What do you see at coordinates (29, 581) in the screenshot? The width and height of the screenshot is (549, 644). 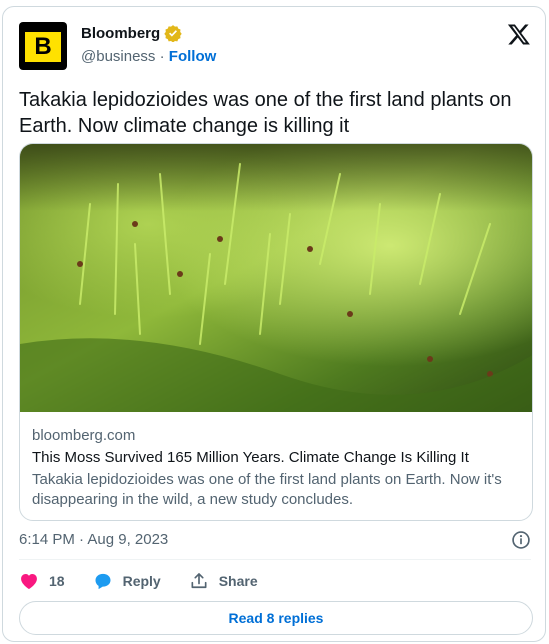 I see `heart-icon` at bounding box center [29, 581].